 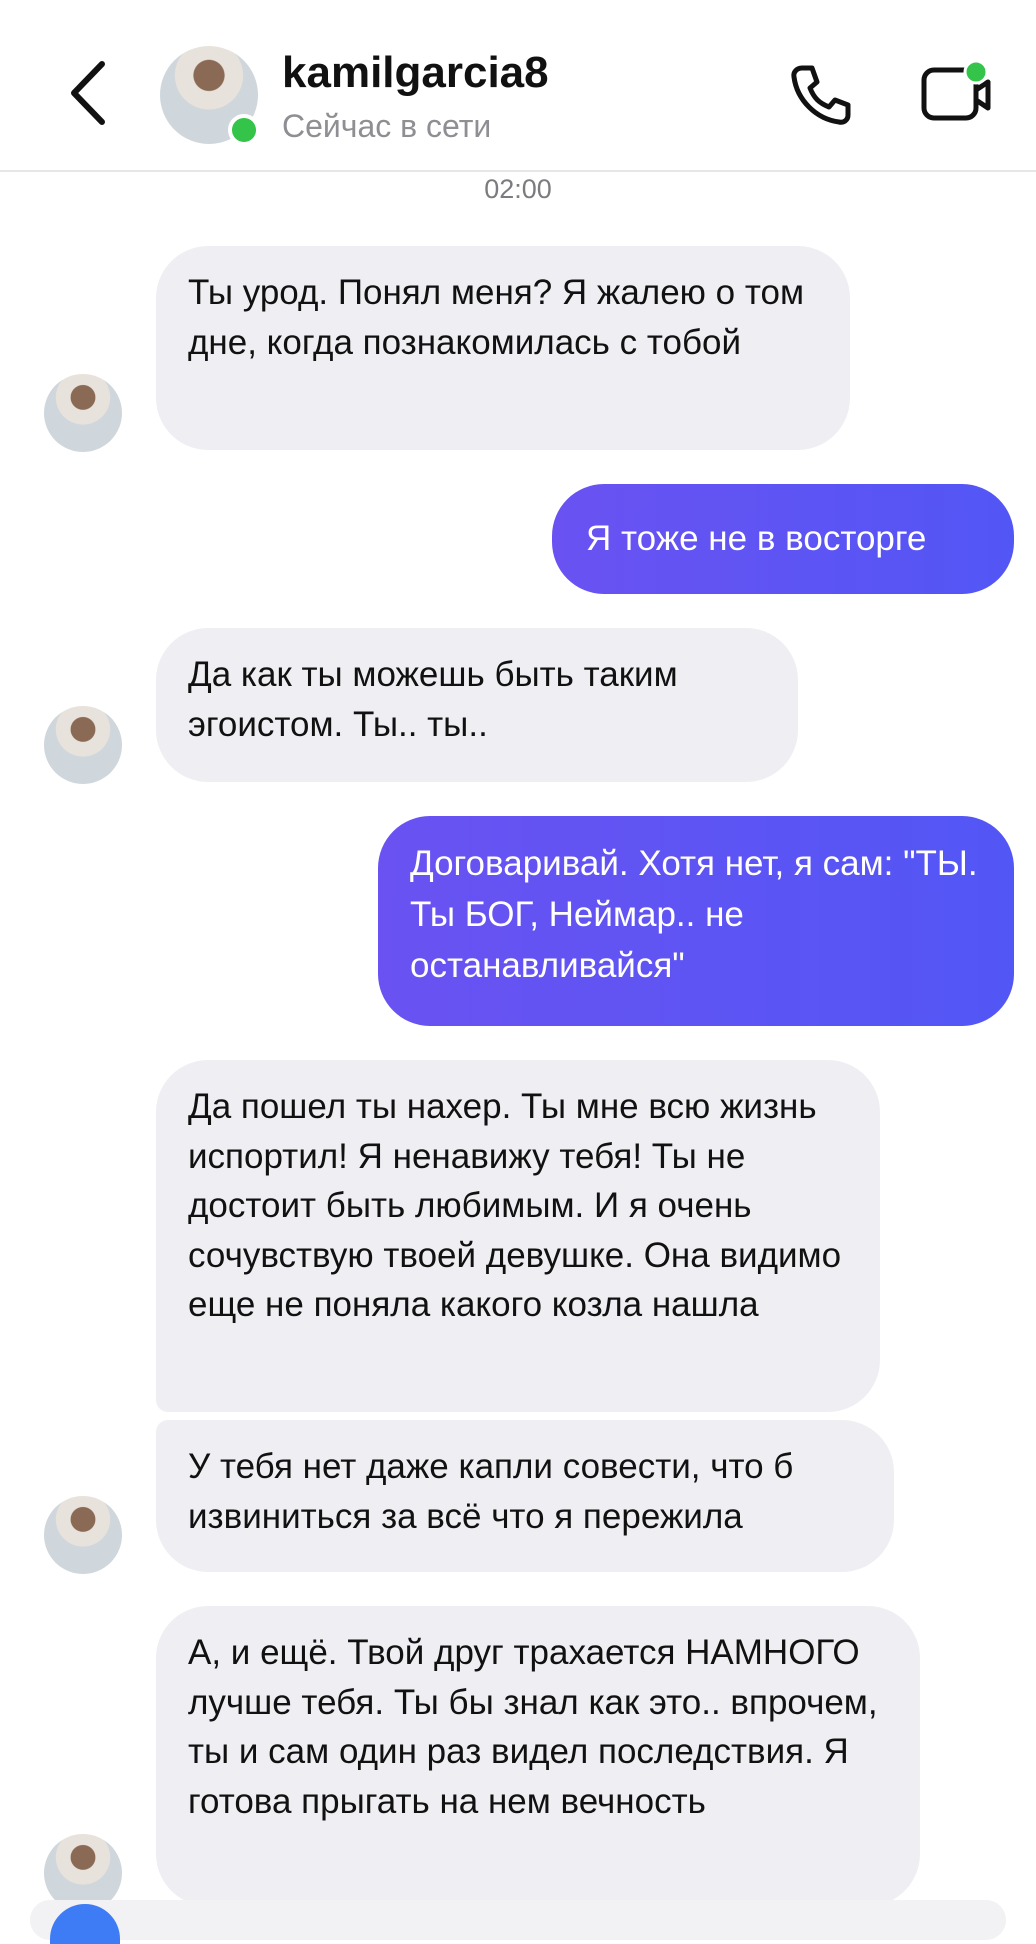 I want to click on phone-icon, so click(x=821, y=95).